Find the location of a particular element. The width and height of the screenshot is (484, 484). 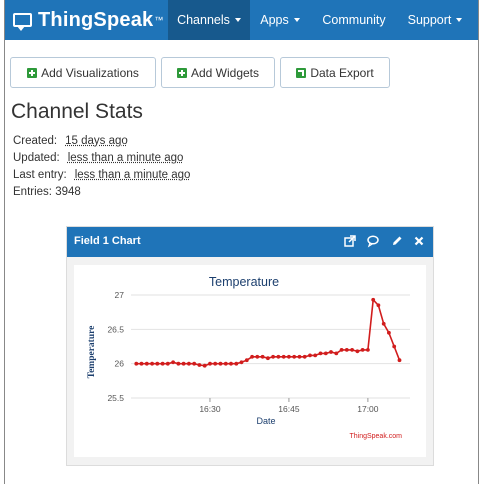

stat-created-label: Created: is located at coordinates (35, 141).